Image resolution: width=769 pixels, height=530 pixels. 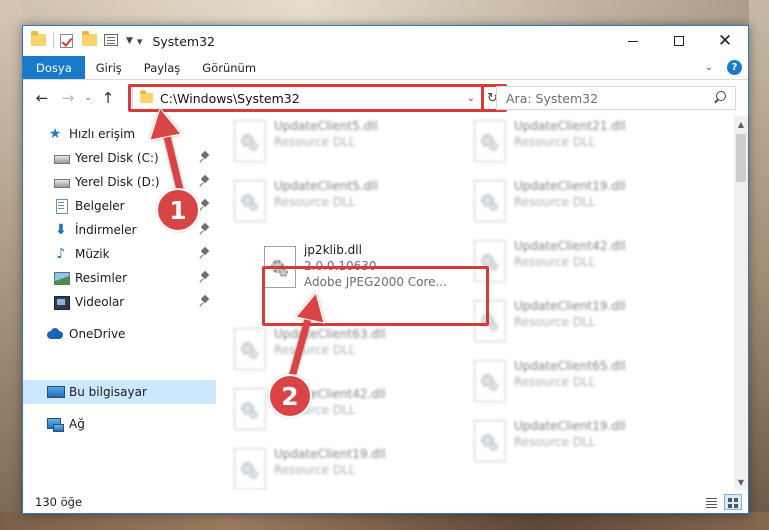 What do you see at coordinates (570, 126) in the screenshot?
I see `file-name: UpdateClient21.dll` at bounding box center [570, 126].